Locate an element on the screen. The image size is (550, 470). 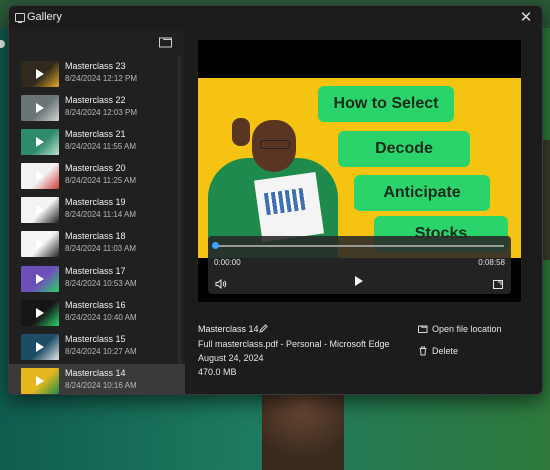
video-person-hand is located at coordinates (241, 132).